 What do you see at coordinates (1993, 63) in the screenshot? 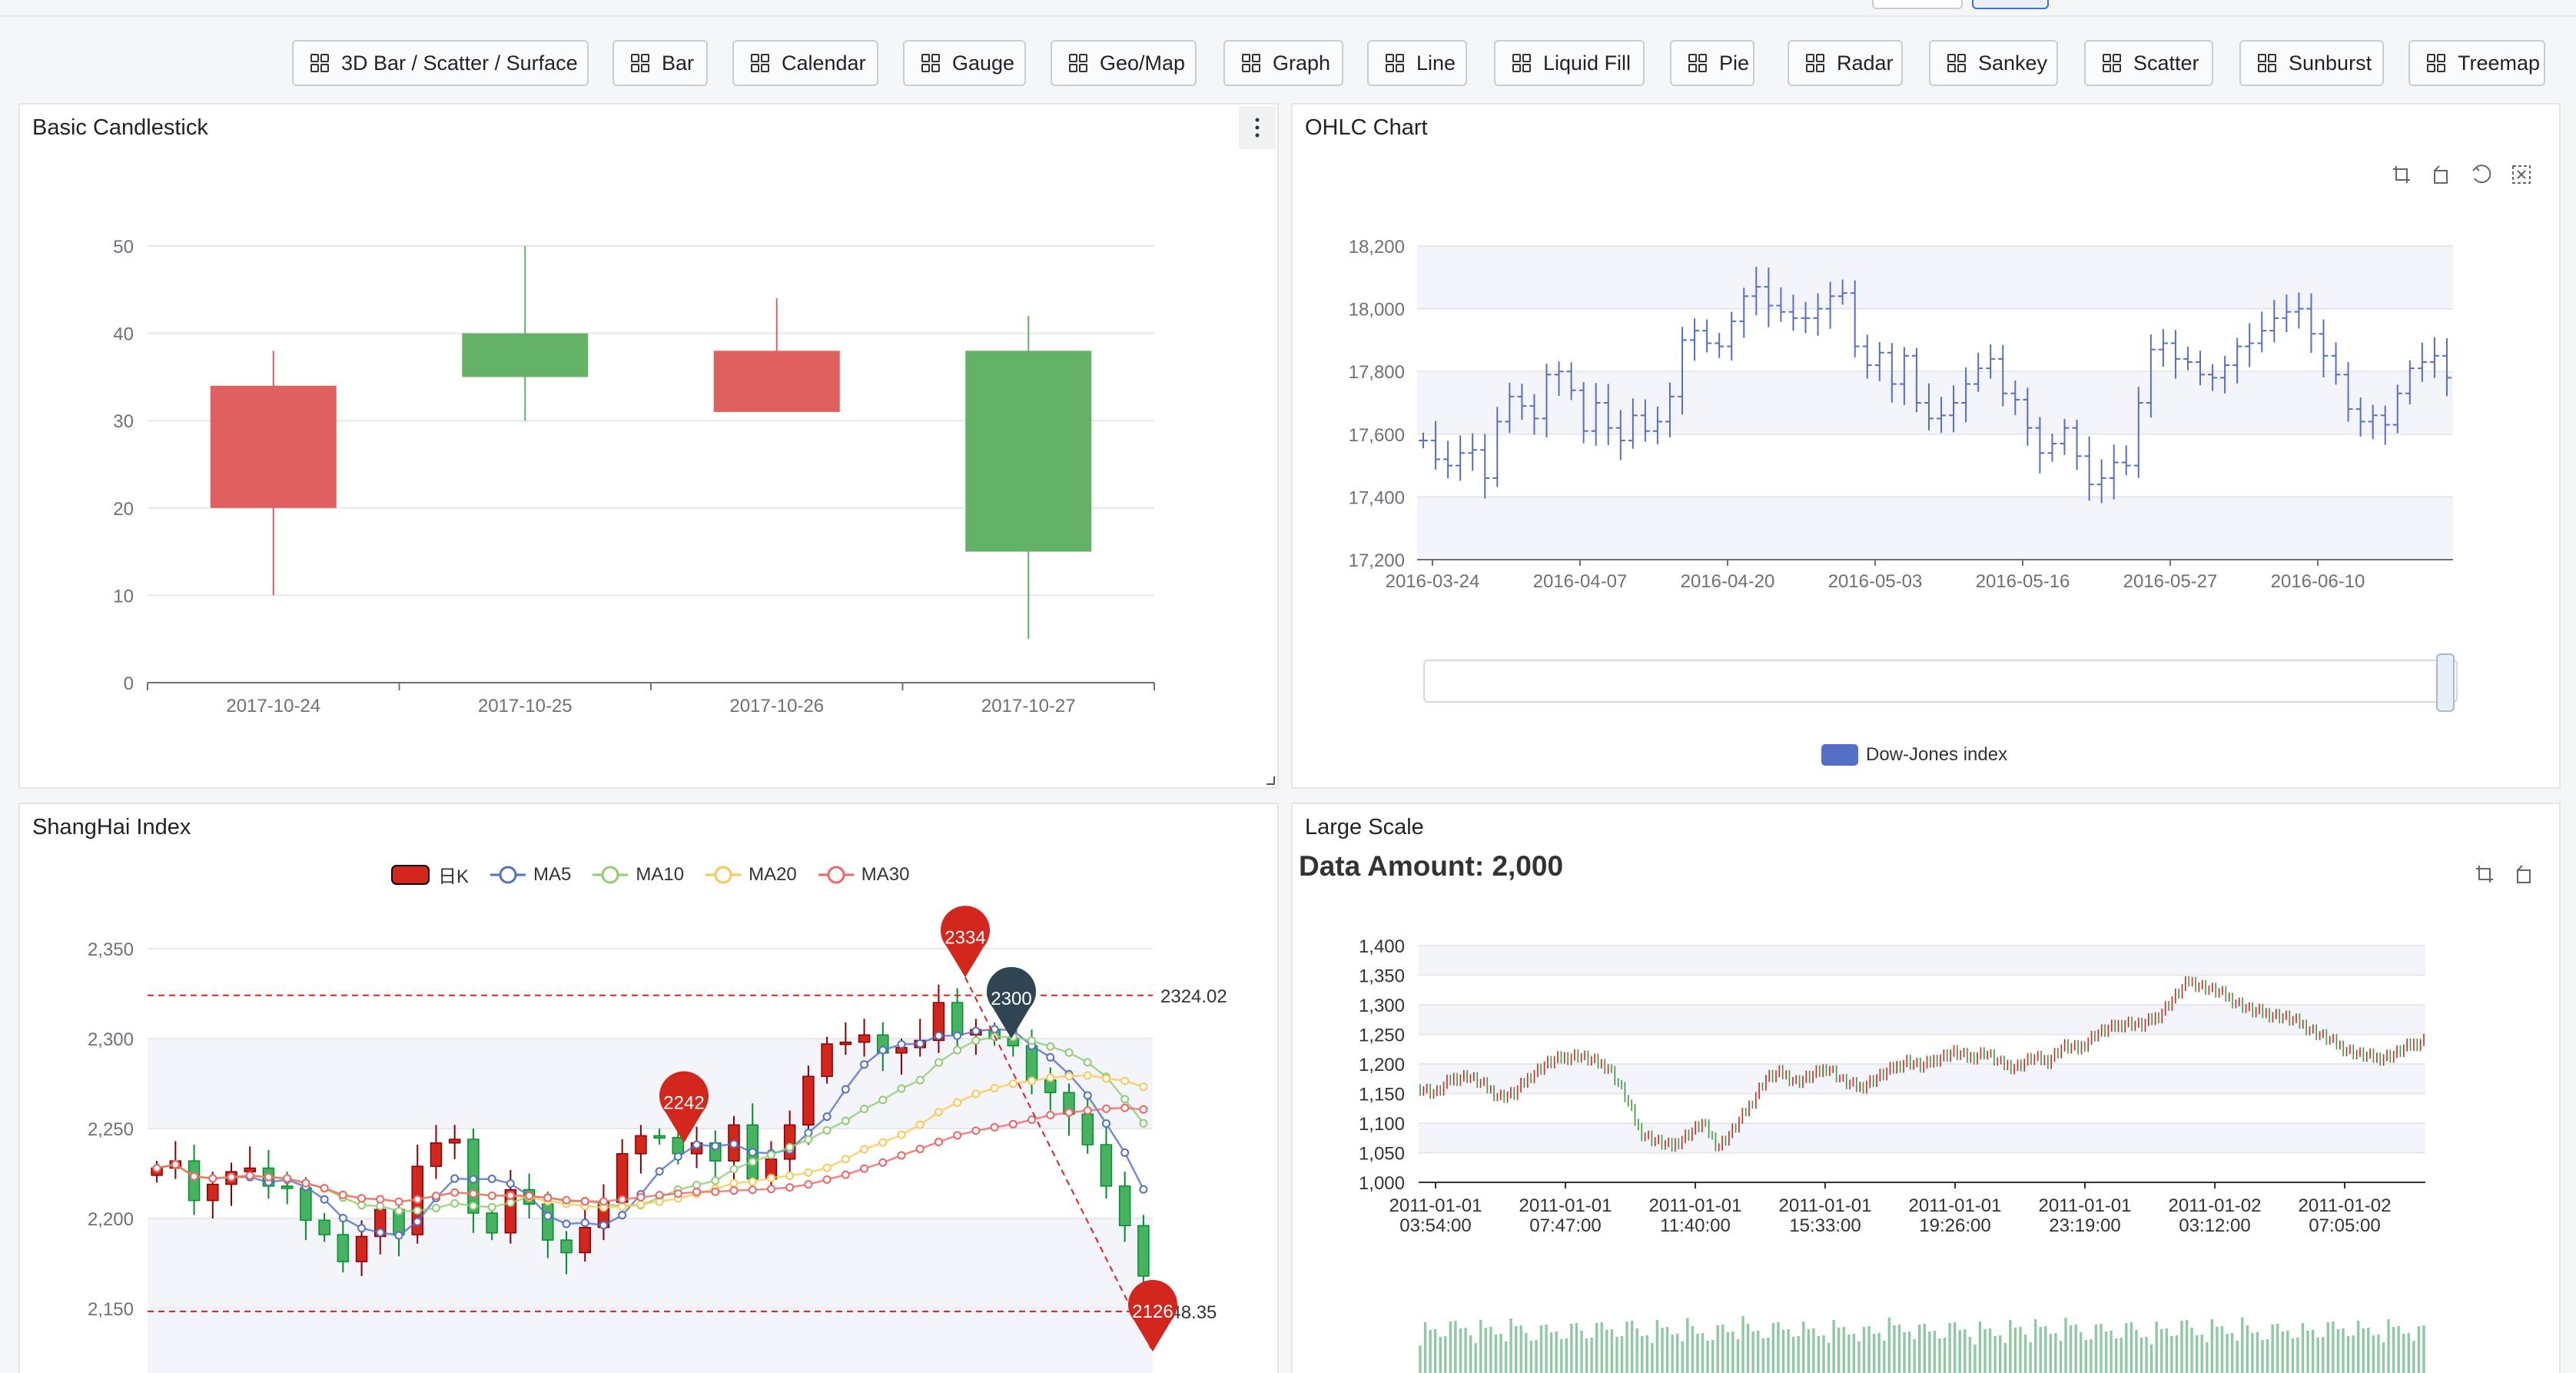
I see `chart-type-button-sankey: Sankey` at bounding box center [1993, 63].